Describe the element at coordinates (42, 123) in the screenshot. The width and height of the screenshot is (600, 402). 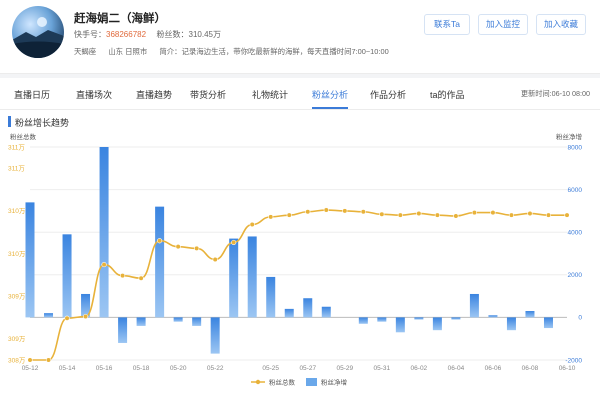
I see `panel-title: 粉丝增长趋势` at that location.